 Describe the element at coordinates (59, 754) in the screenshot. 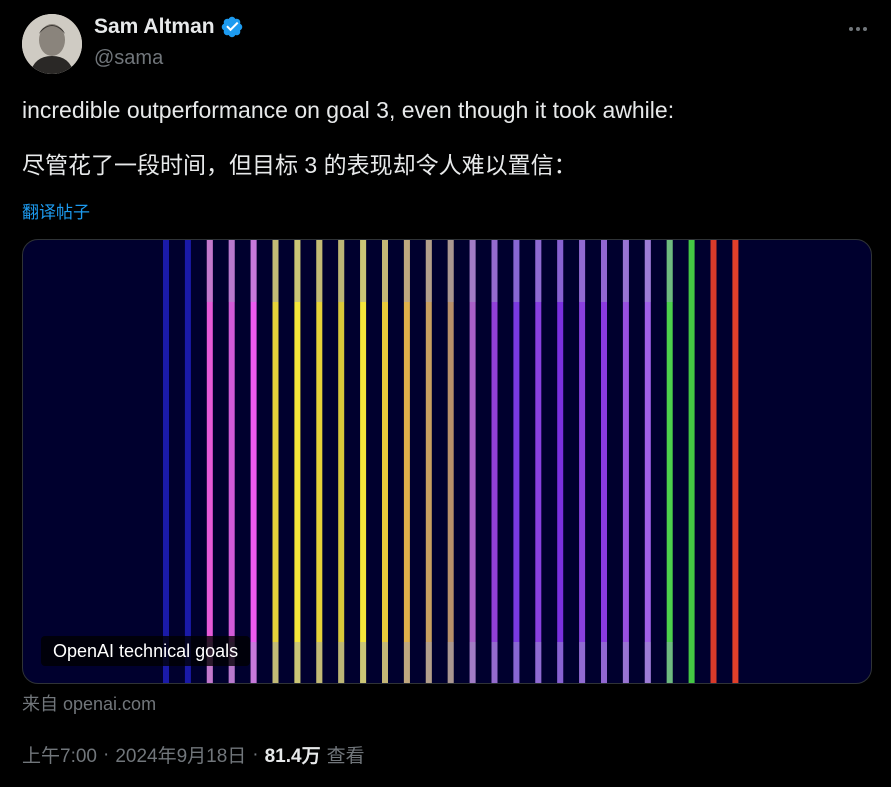

I see `tweet-time: 上午7:00` at that location.